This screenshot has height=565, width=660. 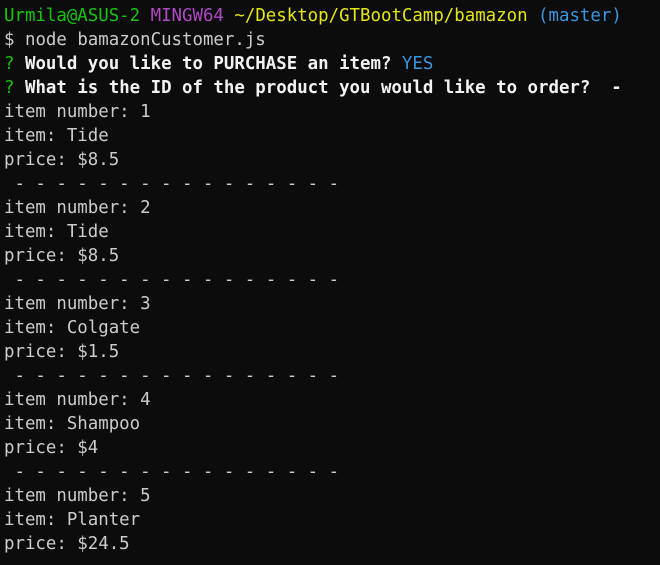 What do you see at coordinates (77, 400) in the screenshot?
I see `item-number-line: item number: 4` at bounding box center [77, 400].